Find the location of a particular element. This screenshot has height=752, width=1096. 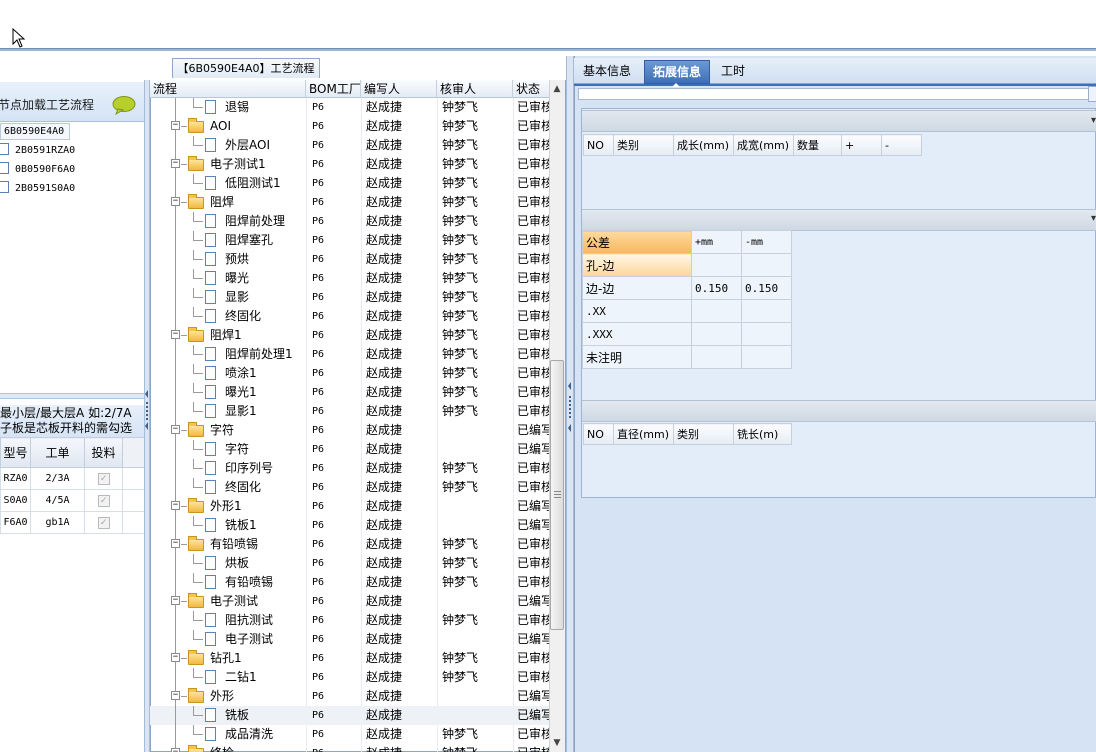

table-row: − 电子测试1 P6 赵成捷 钟梦飞 已审核 is located at coordinates (350, 164).